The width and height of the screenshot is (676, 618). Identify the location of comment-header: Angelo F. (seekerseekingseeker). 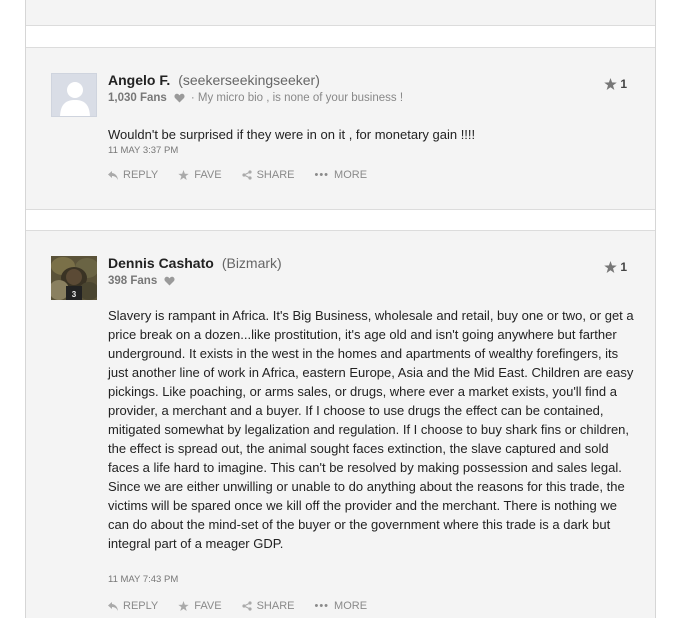
(214, 80).